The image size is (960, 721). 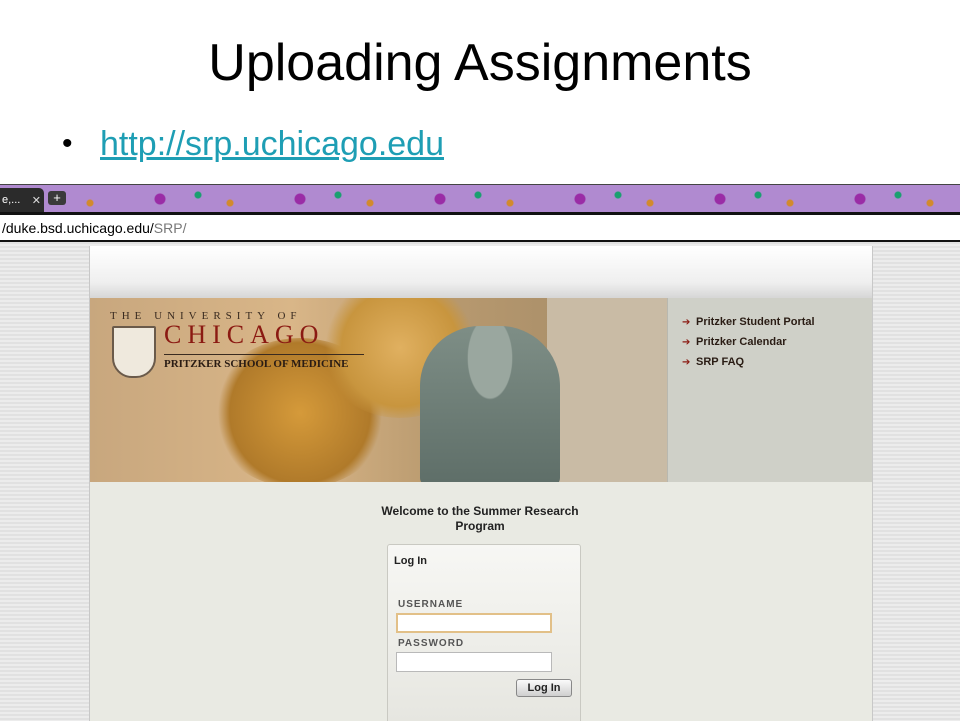 I want to click on login-form: Log In USERNAME PASSWORD Log In, so click(x=484, y=632).